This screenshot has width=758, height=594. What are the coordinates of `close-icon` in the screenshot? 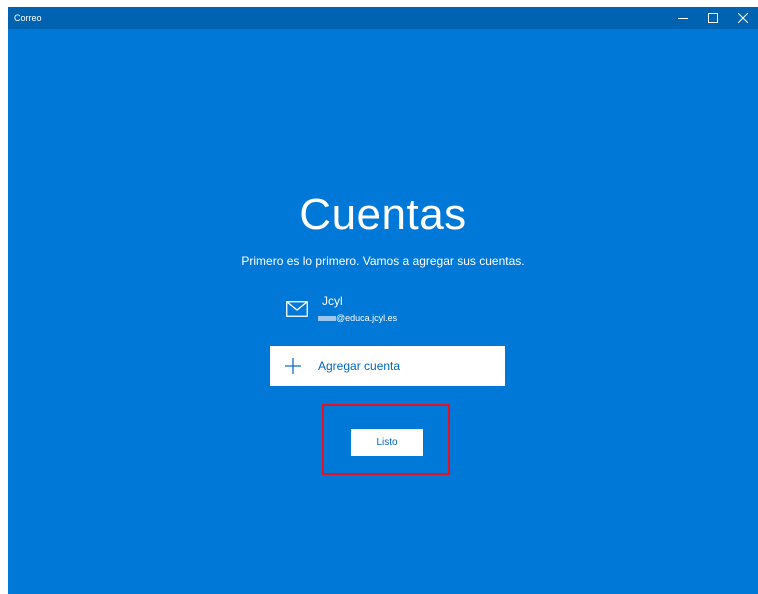 It's located at (743, 18).